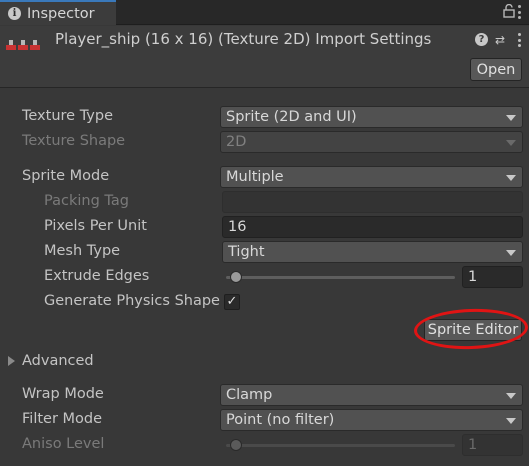  What do you see at coordinates (63, 444) in the screenshot?
I see `aniso-level-label: Aniso Level` at bounding box center [63, 444].